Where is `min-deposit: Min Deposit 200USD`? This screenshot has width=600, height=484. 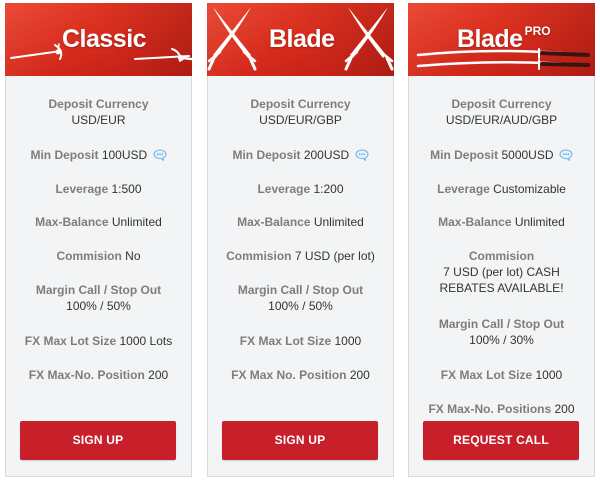 min-deposit: Min Deposit 200USD is located at coordinates (300, 155).